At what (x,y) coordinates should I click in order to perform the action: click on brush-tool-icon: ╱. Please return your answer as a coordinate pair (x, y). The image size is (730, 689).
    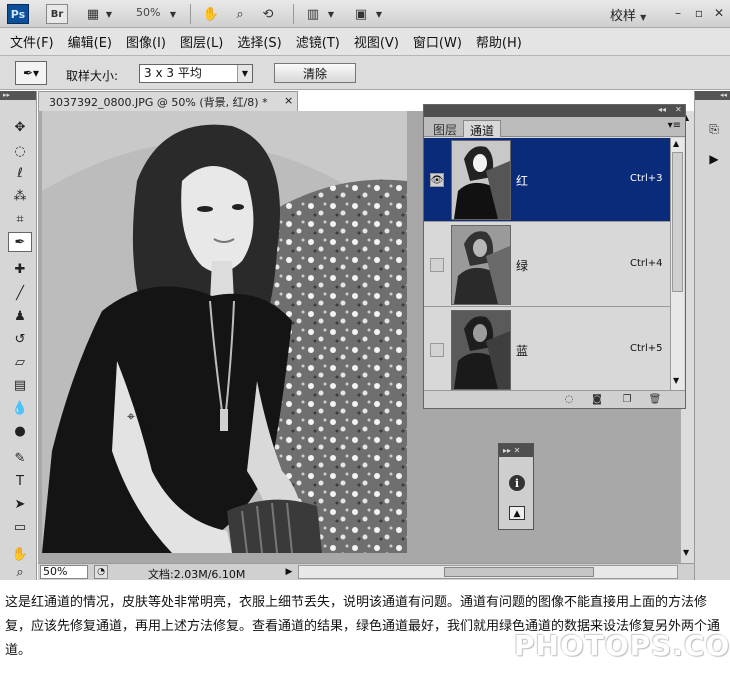
    Looking at the image, I should click on (20, 293).